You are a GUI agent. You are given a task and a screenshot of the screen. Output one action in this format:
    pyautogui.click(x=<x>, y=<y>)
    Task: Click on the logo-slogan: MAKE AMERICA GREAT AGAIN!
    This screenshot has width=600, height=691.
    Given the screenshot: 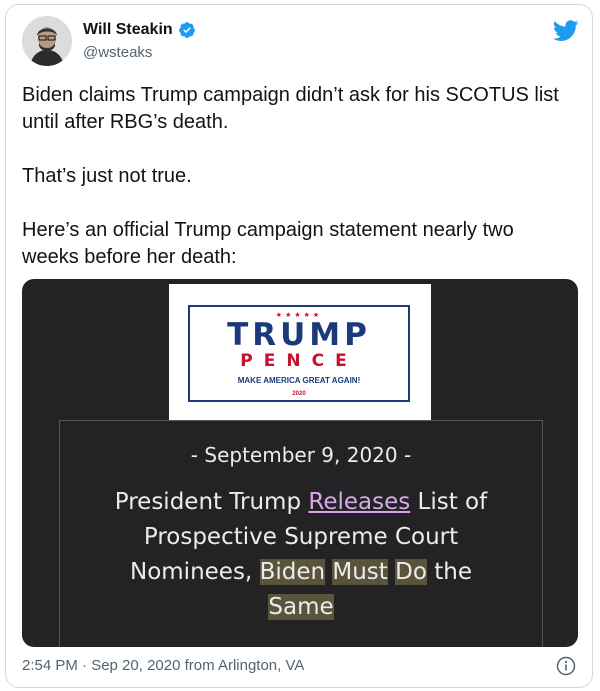 What is the action you would take?
    pyautogui.click(x=299, y=380)
    